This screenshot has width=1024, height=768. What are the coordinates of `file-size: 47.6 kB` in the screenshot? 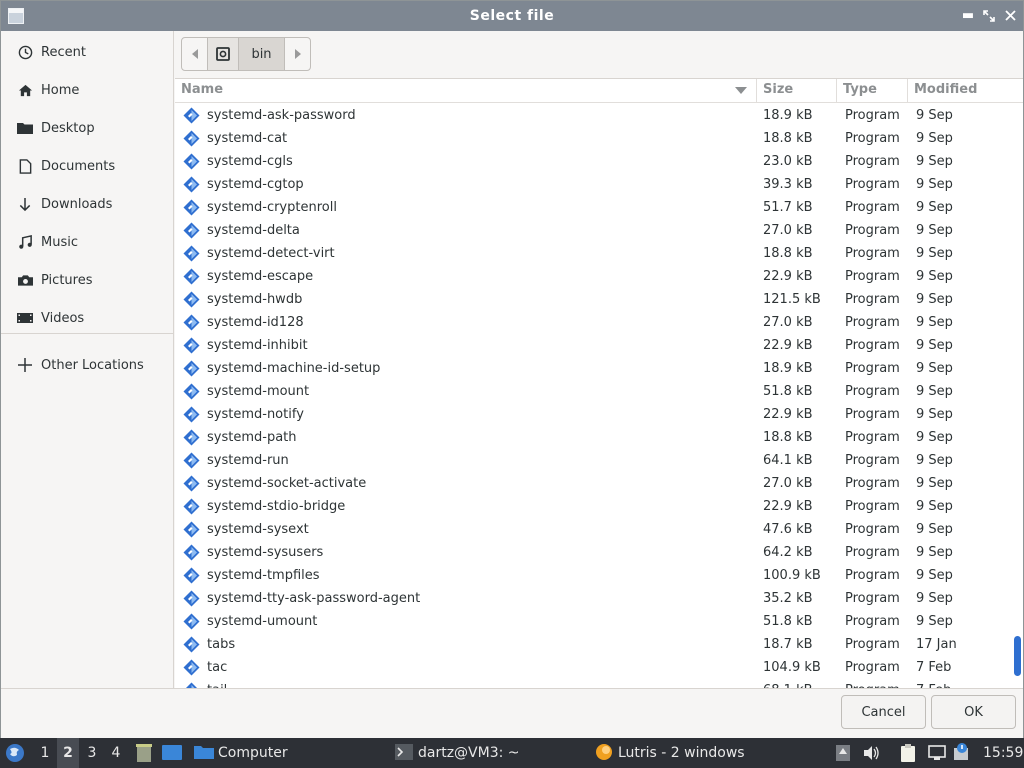 It's located at (788, 529).